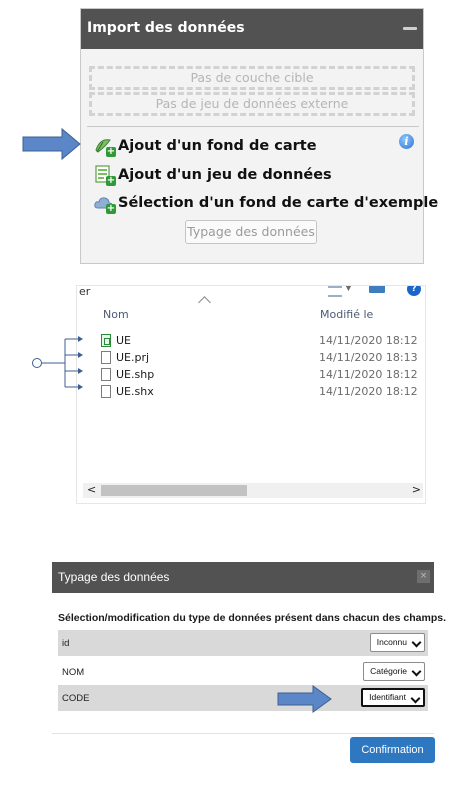 The height and width of the screenshot is (788, 460). I want to click on import-header: Import des données, so click(252, 29).